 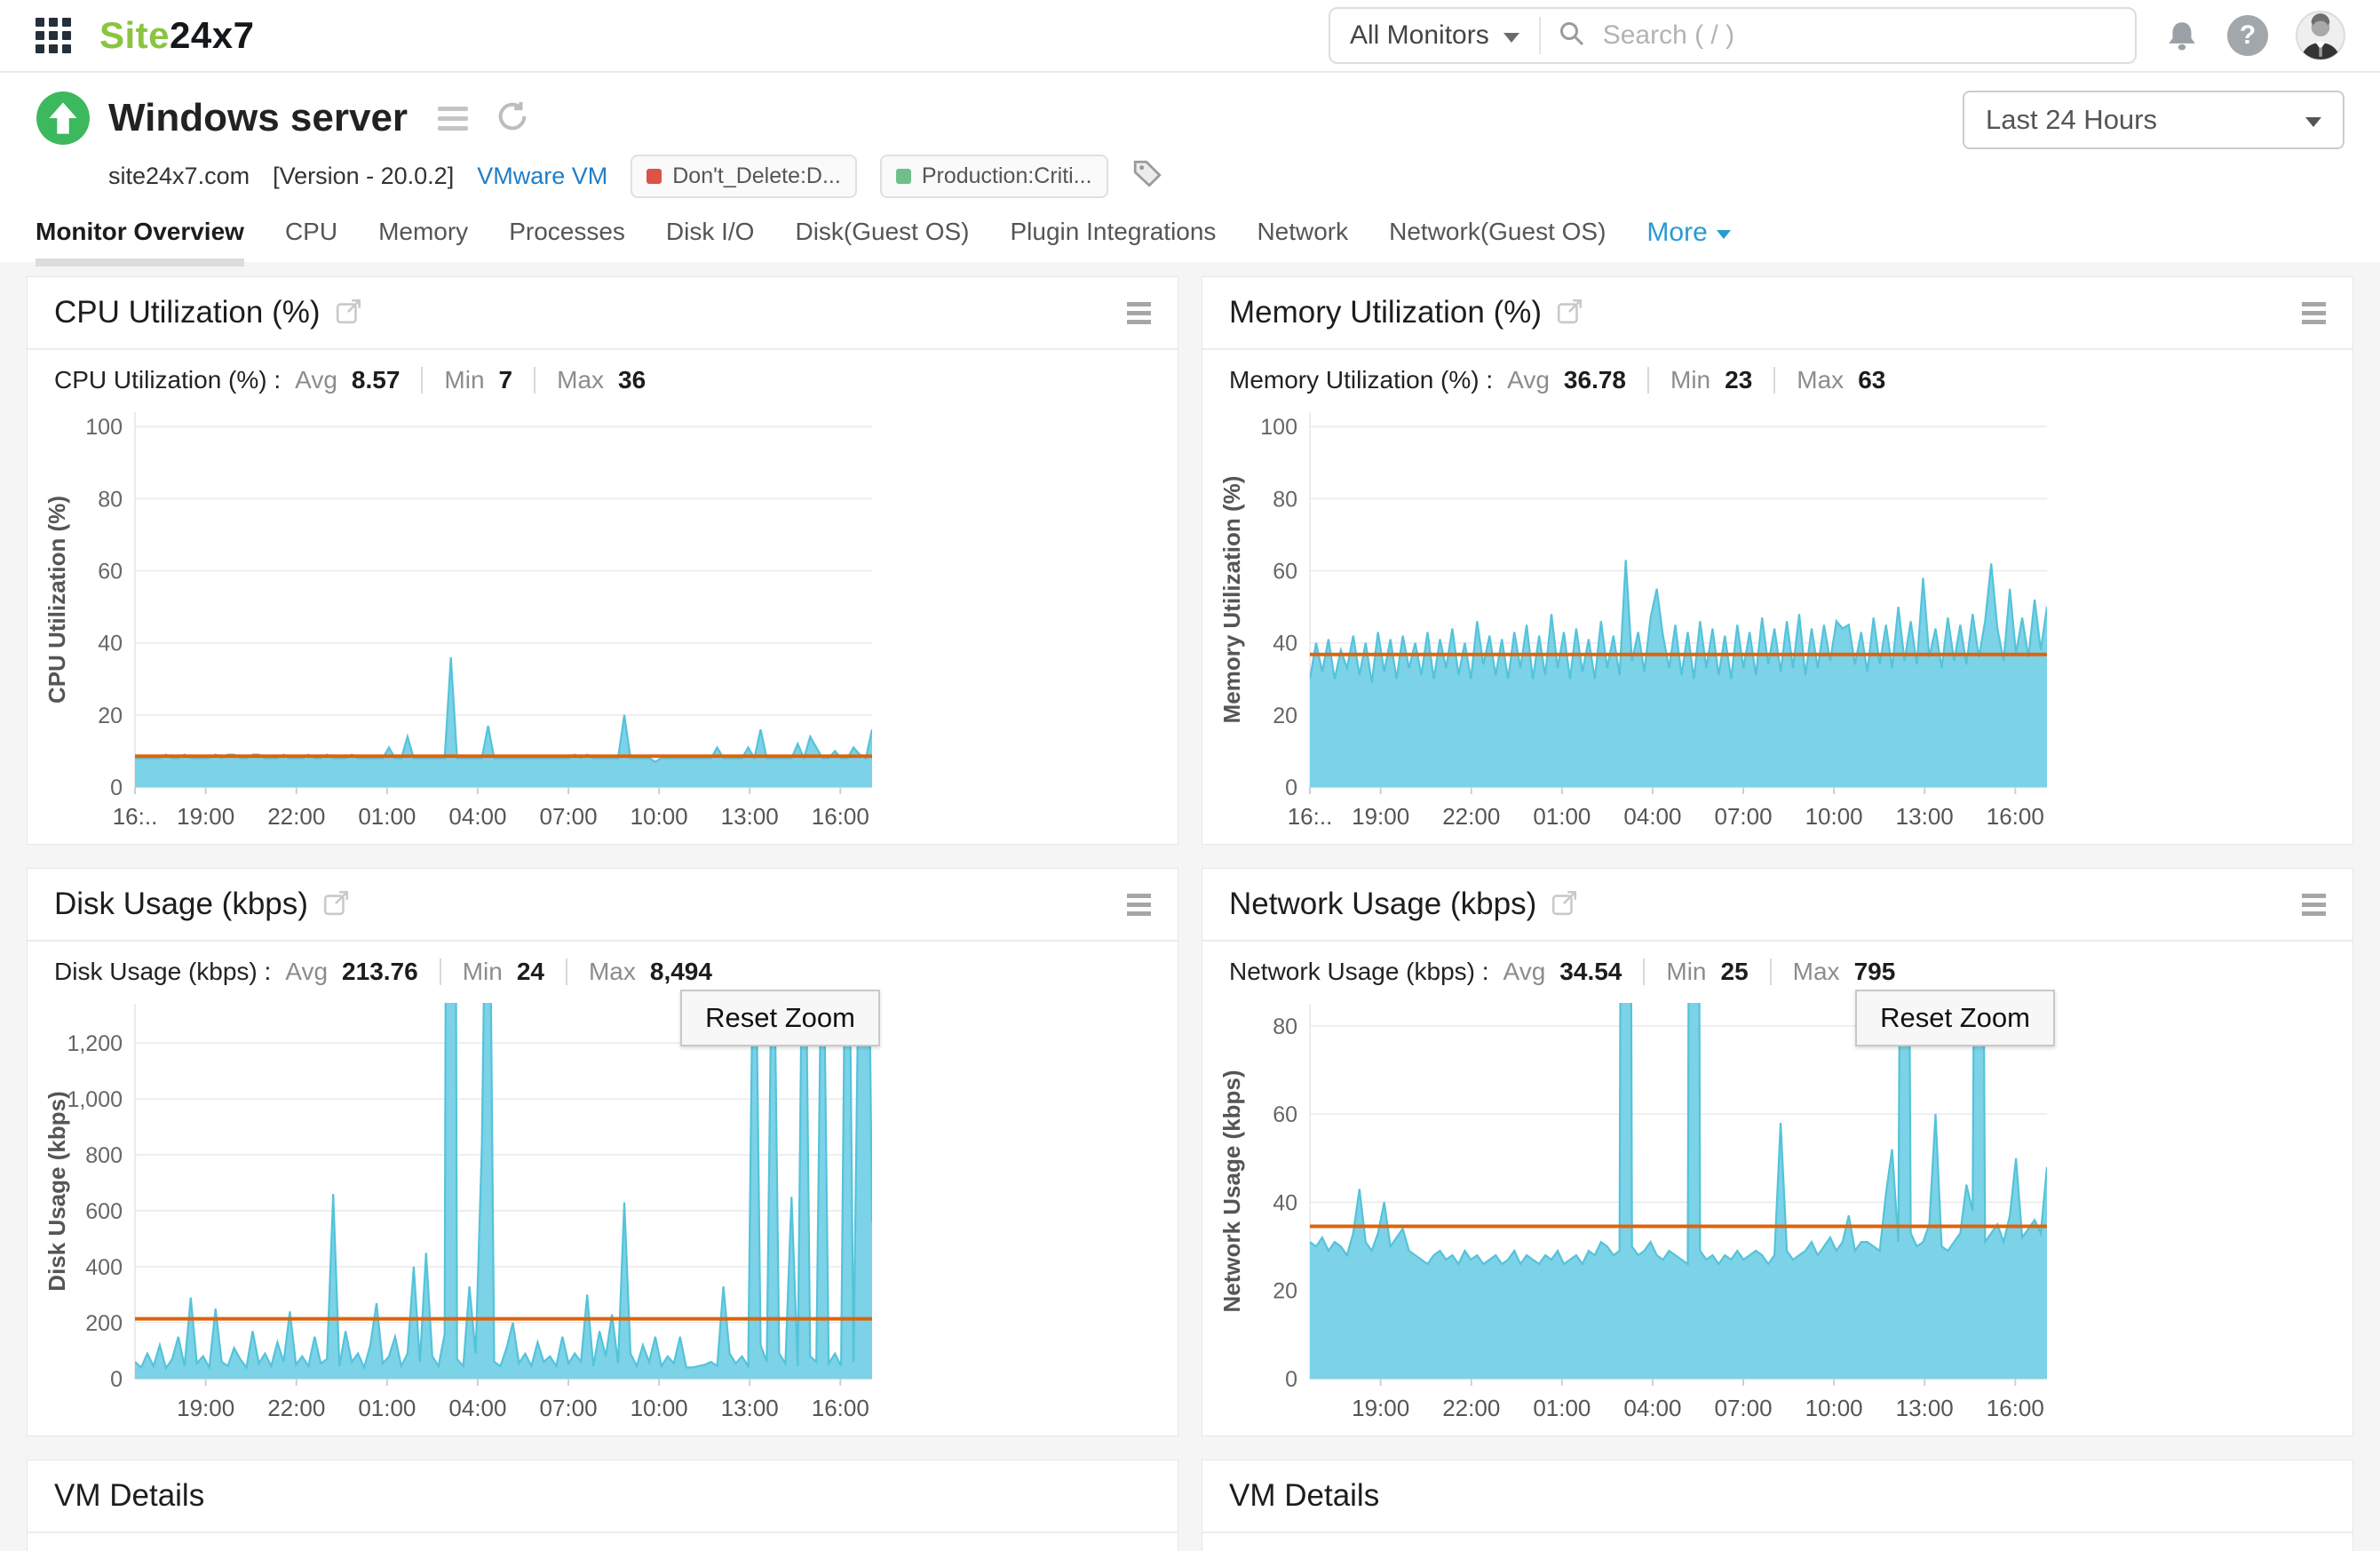 What do you see at coordinates (1190, 36) in the screenshot?
I see `top-navbar: Site24x7 All Monitors ?` at bounding box center [1190, 36].